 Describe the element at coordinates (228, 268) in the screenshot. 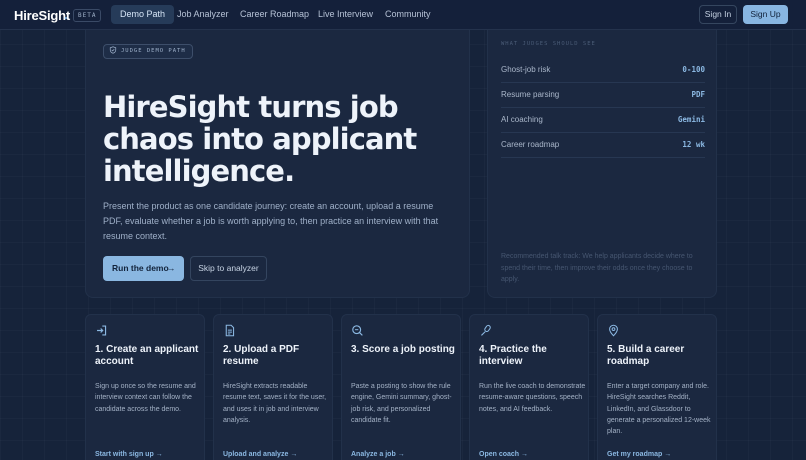

I see `skip-to-analyzer-button: Skip to analyzer` at that location.